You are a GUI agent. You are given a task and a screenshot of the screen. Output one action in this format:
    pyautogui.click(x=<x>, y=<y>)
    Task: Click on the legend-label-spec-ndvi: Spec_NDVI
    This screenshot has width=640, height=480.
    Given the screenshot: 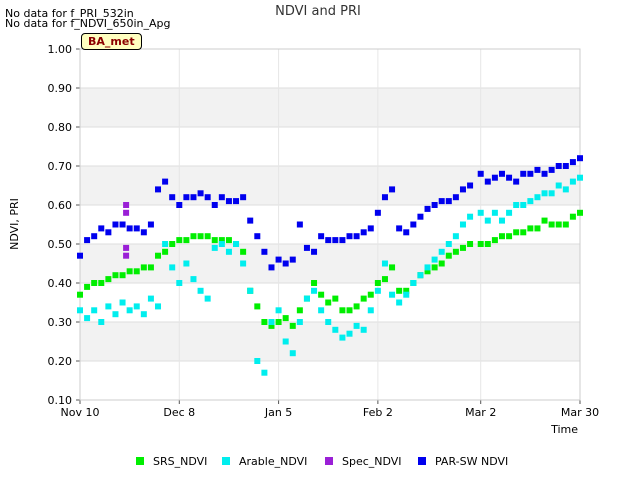 What is the action you would take?
    pyautogui.click(x=372, y=461)
    